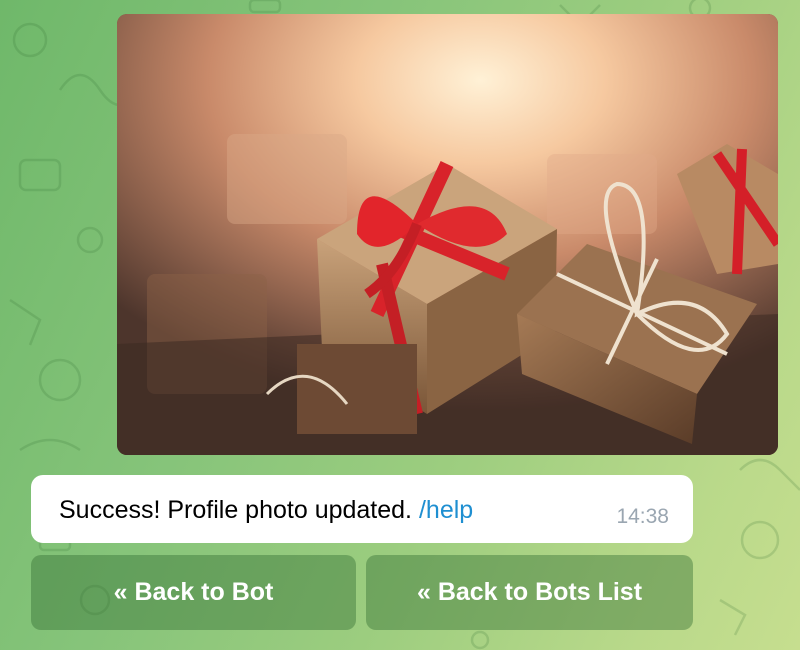 The height and width of the screenshot is (650, 800). I want to click on back-to-bots-list-button: « Back to Bots List, so click(529, 592).